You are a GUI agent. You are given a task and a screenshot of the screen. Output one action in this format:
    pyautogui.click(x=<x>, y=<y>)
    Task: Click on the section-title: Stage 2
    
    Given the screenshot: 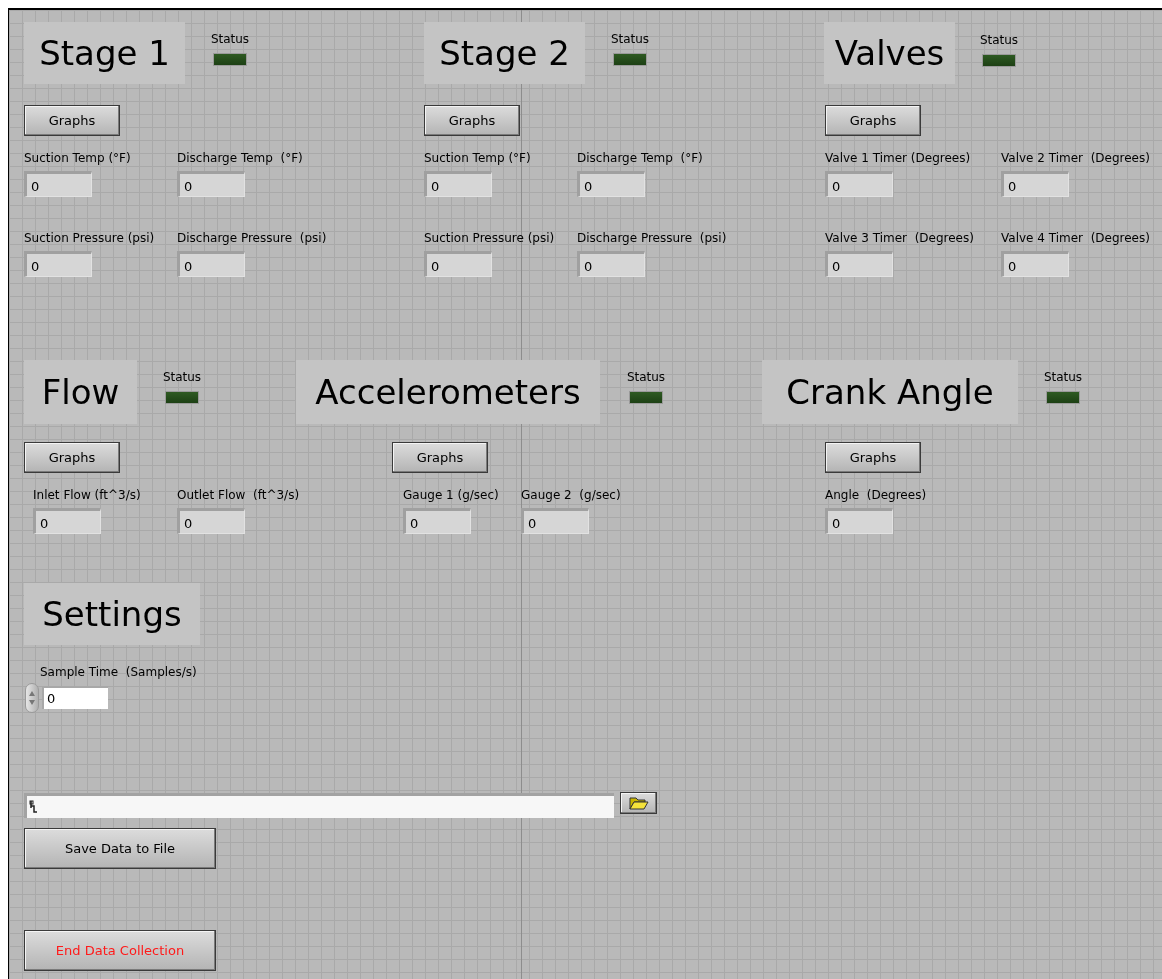 What is the action you would take?
    pyautogui.click(x=504, y=53)
    